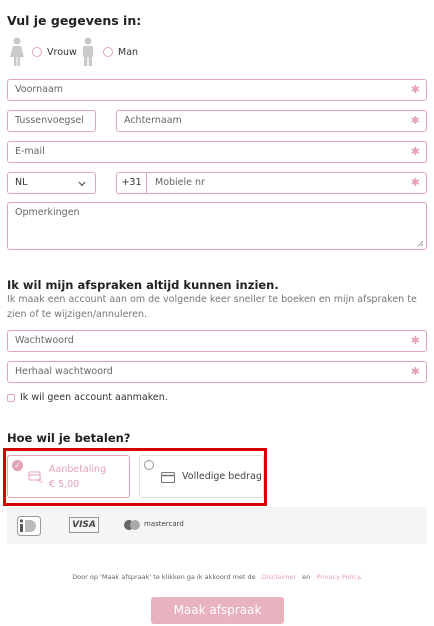 This screenshot has width=434, height=626. I want to click on no-account-label: Ik wil geen account aanmaken., so click(94, 397).